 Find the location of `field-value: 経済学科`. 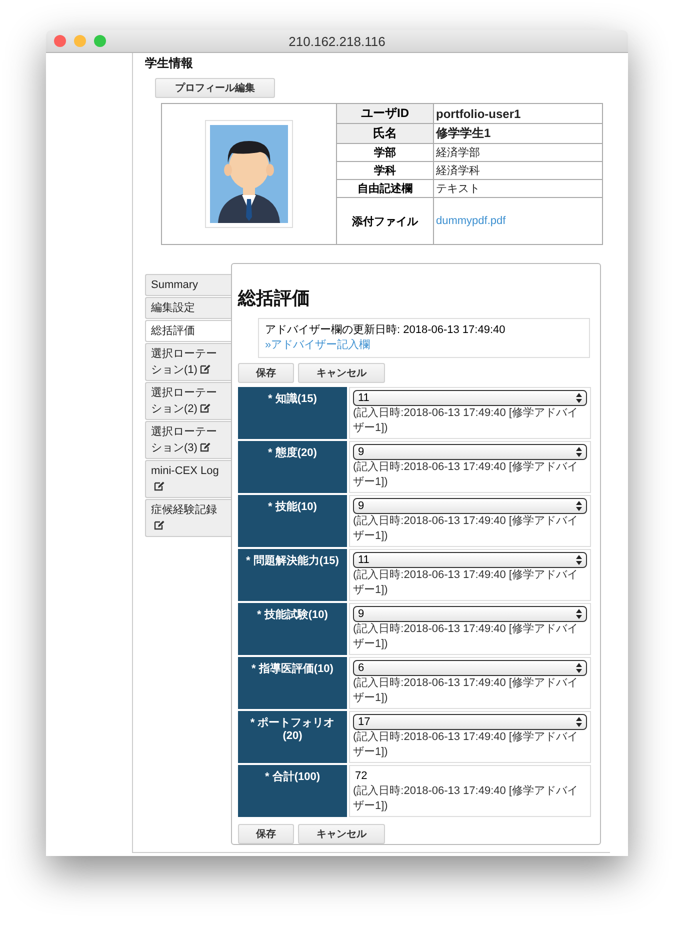

field-value: 経済学科 is located at coordinates (518, 171).